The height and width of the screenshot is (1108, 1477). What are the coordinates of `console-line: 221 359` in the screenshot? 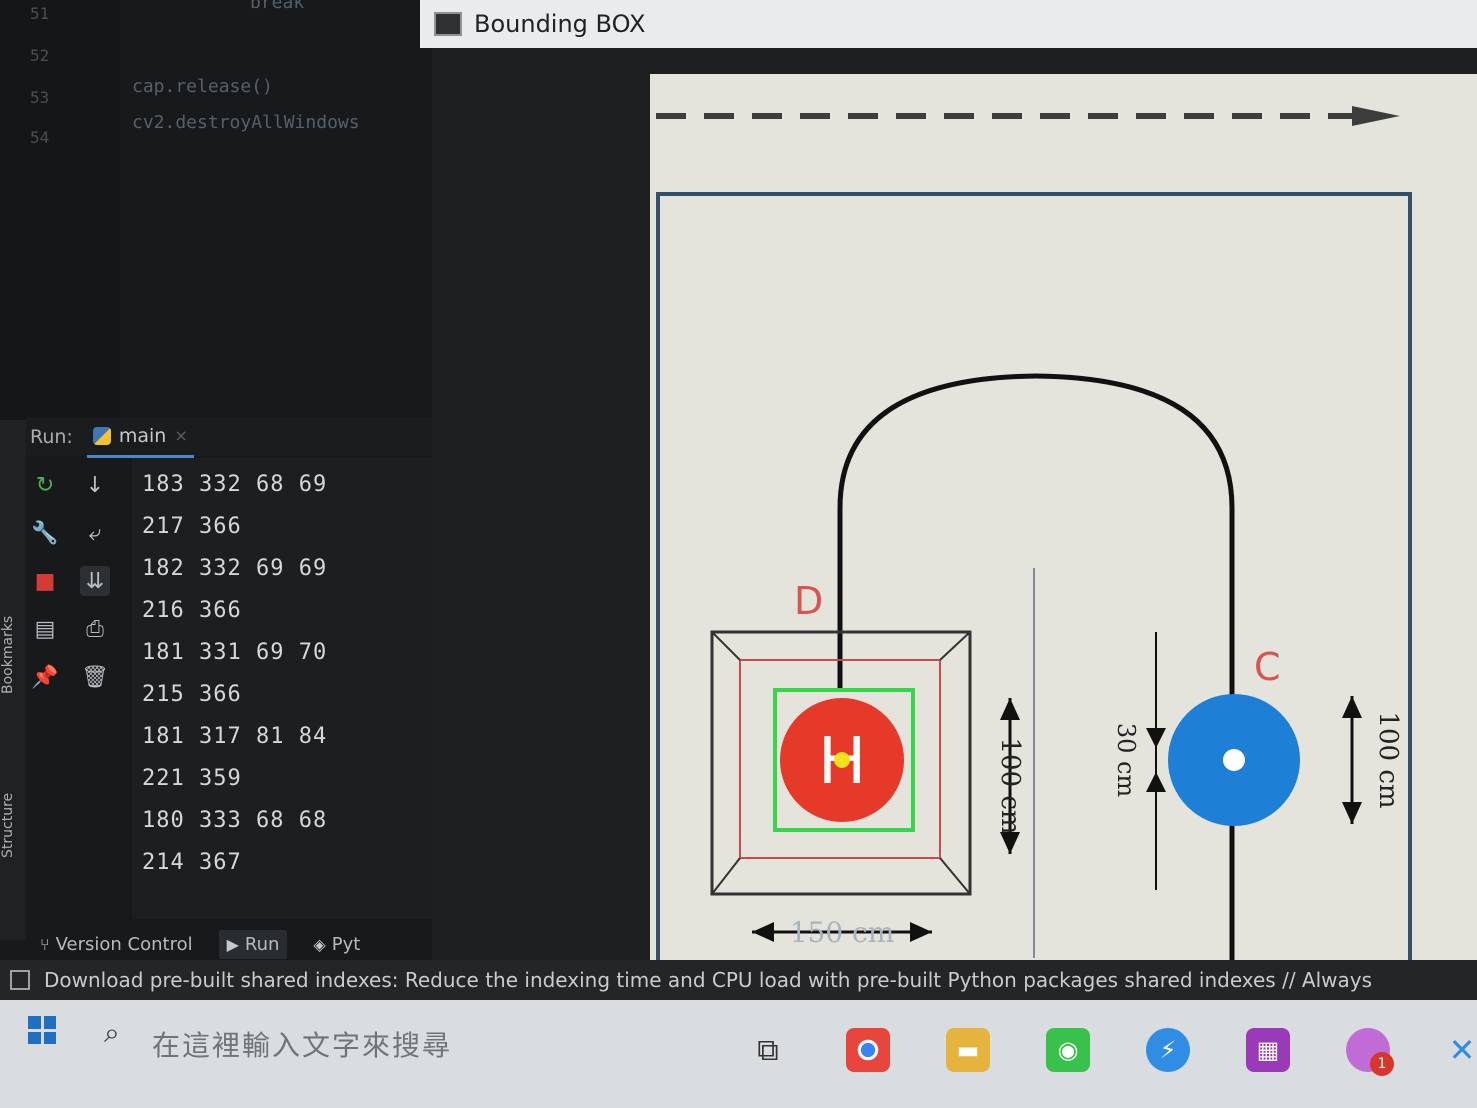 It's located at (192, 778).